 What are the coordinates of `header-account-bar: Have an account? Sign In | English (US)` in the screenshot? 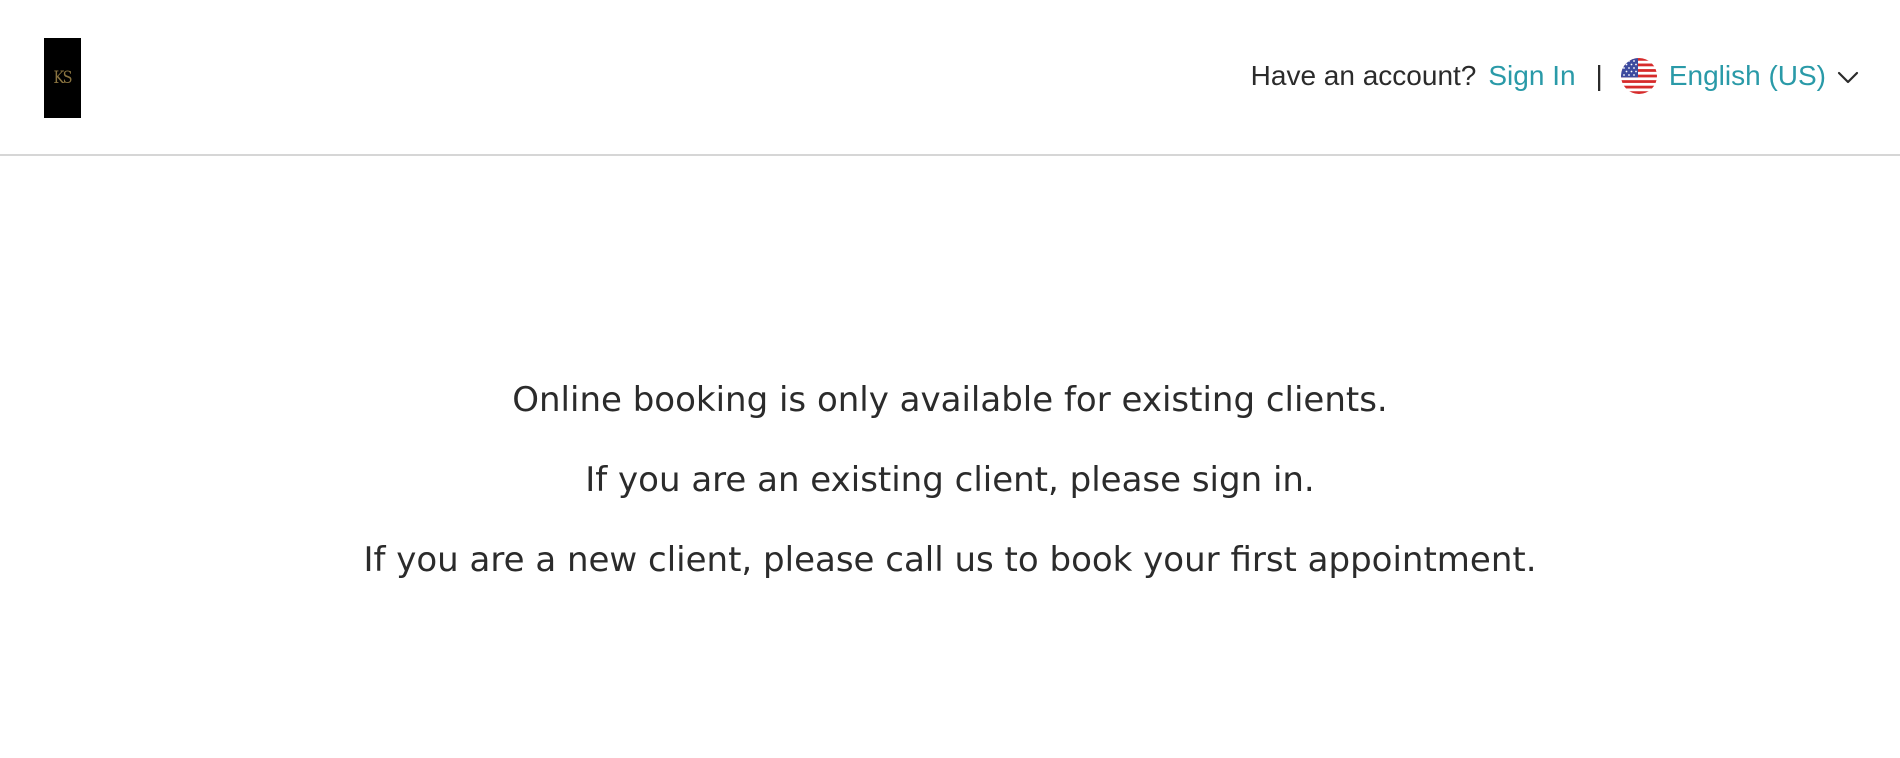 It's located at (1555, 76).